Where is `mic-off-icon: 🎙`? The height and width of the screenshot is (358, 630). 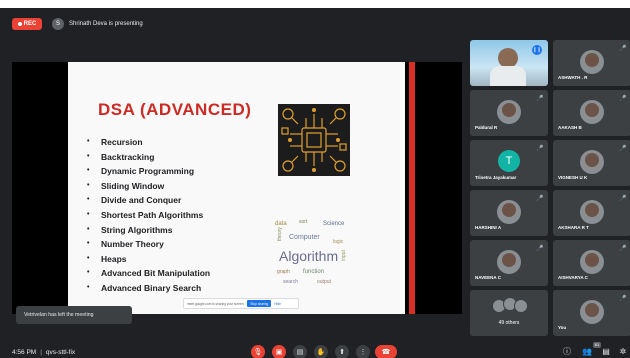
mic-off-icon: 🎙 is located at coordinates (258, 352).